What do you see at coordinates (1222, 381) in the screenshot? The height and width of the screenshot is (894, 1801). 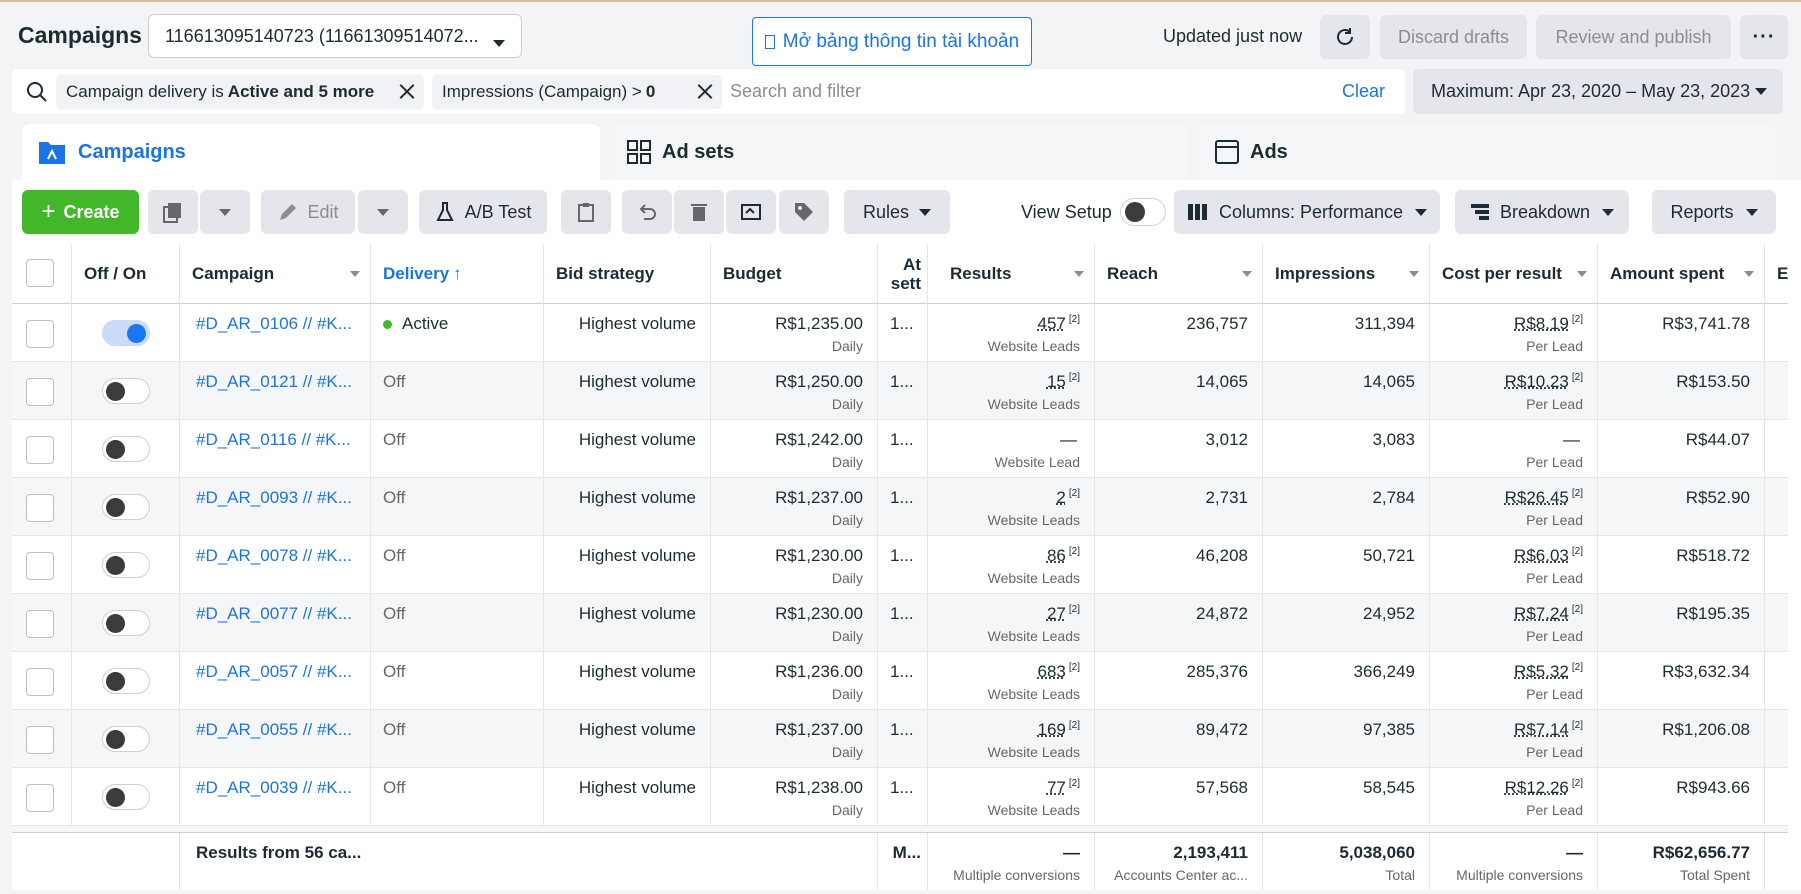 I see `reach-value: 14,065` at bounding box center [1222, 381].